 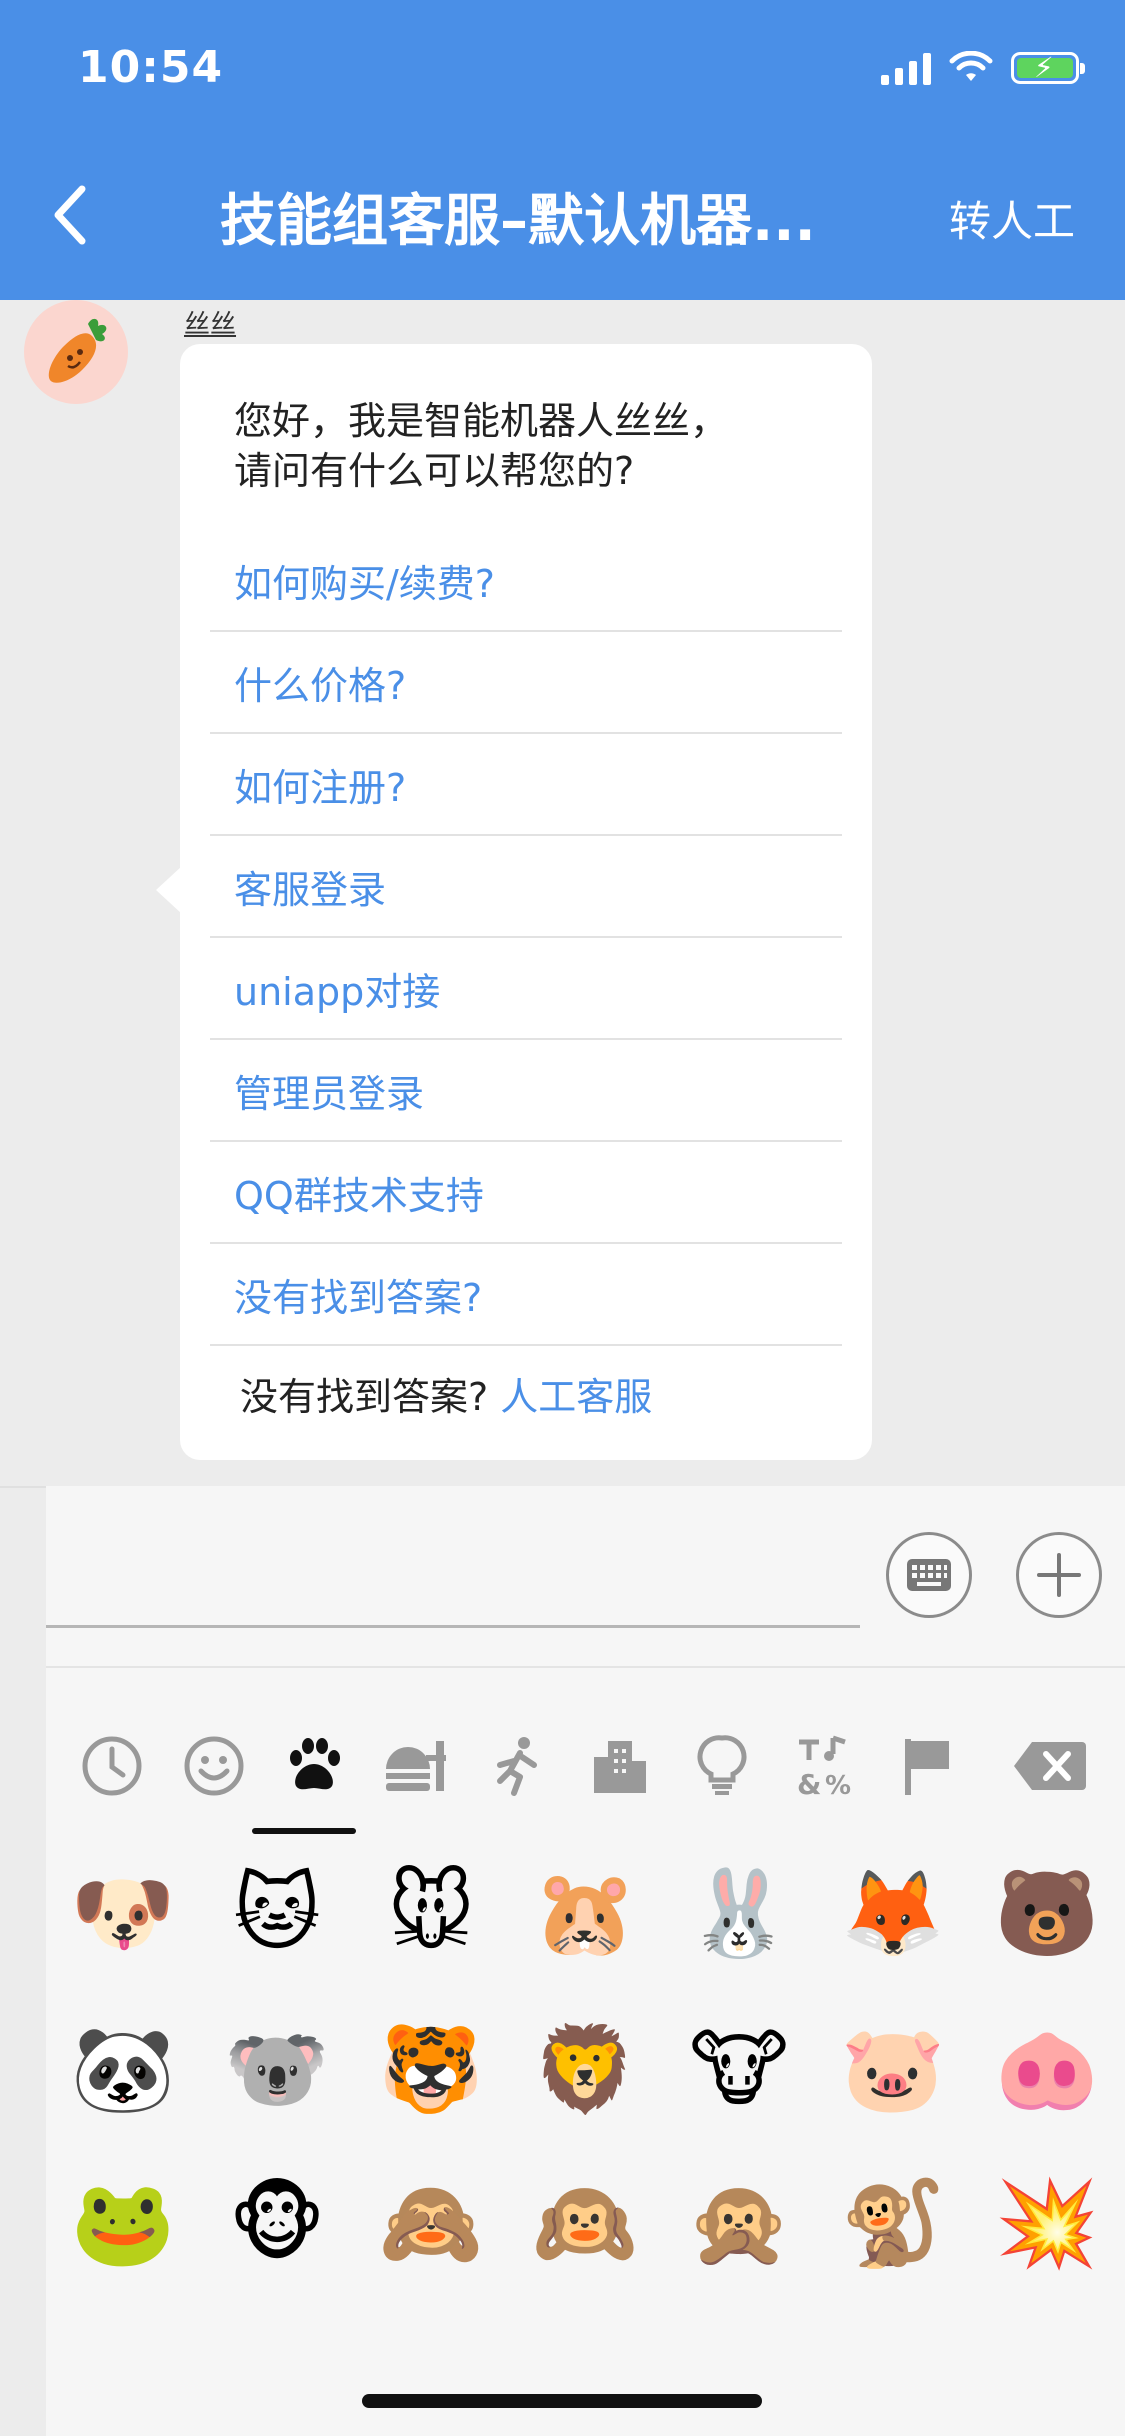 What do you see at coordinates (1047, 1913) in the screenshot?
I see `emoji-bear: 🐻` at bounding box center [1047, 1913].